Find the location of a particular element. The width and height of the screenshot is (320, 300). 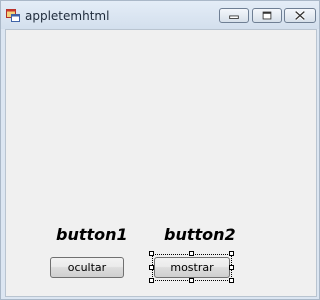

window-title: appletemhtml is located at coordinates (67, 16).